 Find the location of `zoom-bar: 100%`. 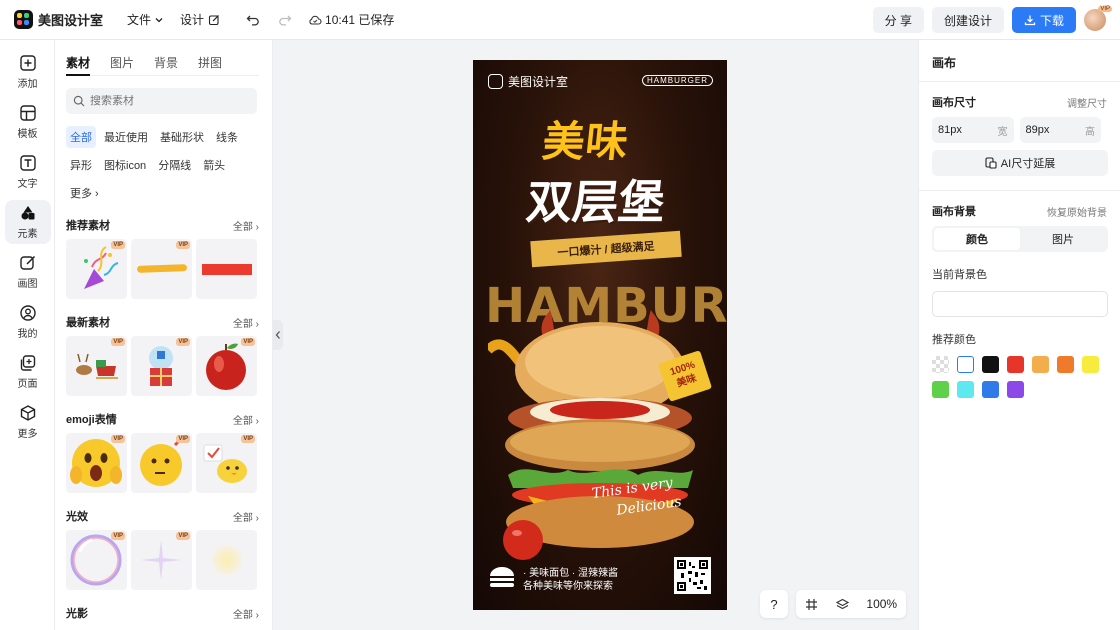

zoom-bar: 100% is located at coordinates (851, 604).